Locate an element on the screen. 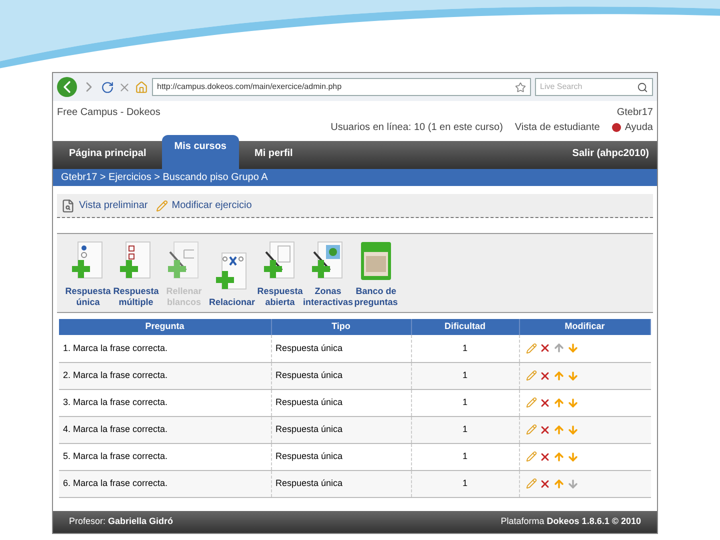 The image size is (720, 540). course-code: Gtebr17 is located at coordinates (634, 113).